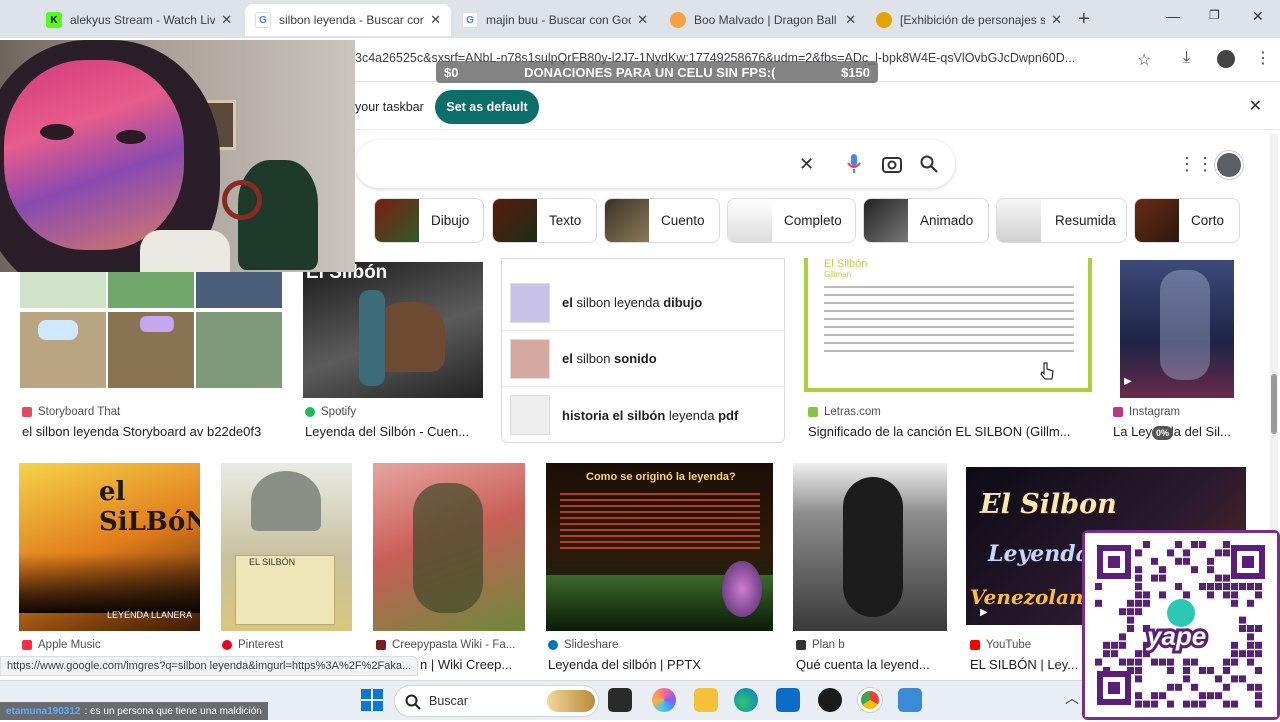  What do you see at coordinates (1214, 15) in the screenshot?
I see `restore-icon: ❐` at bounding box center [1214, 15].